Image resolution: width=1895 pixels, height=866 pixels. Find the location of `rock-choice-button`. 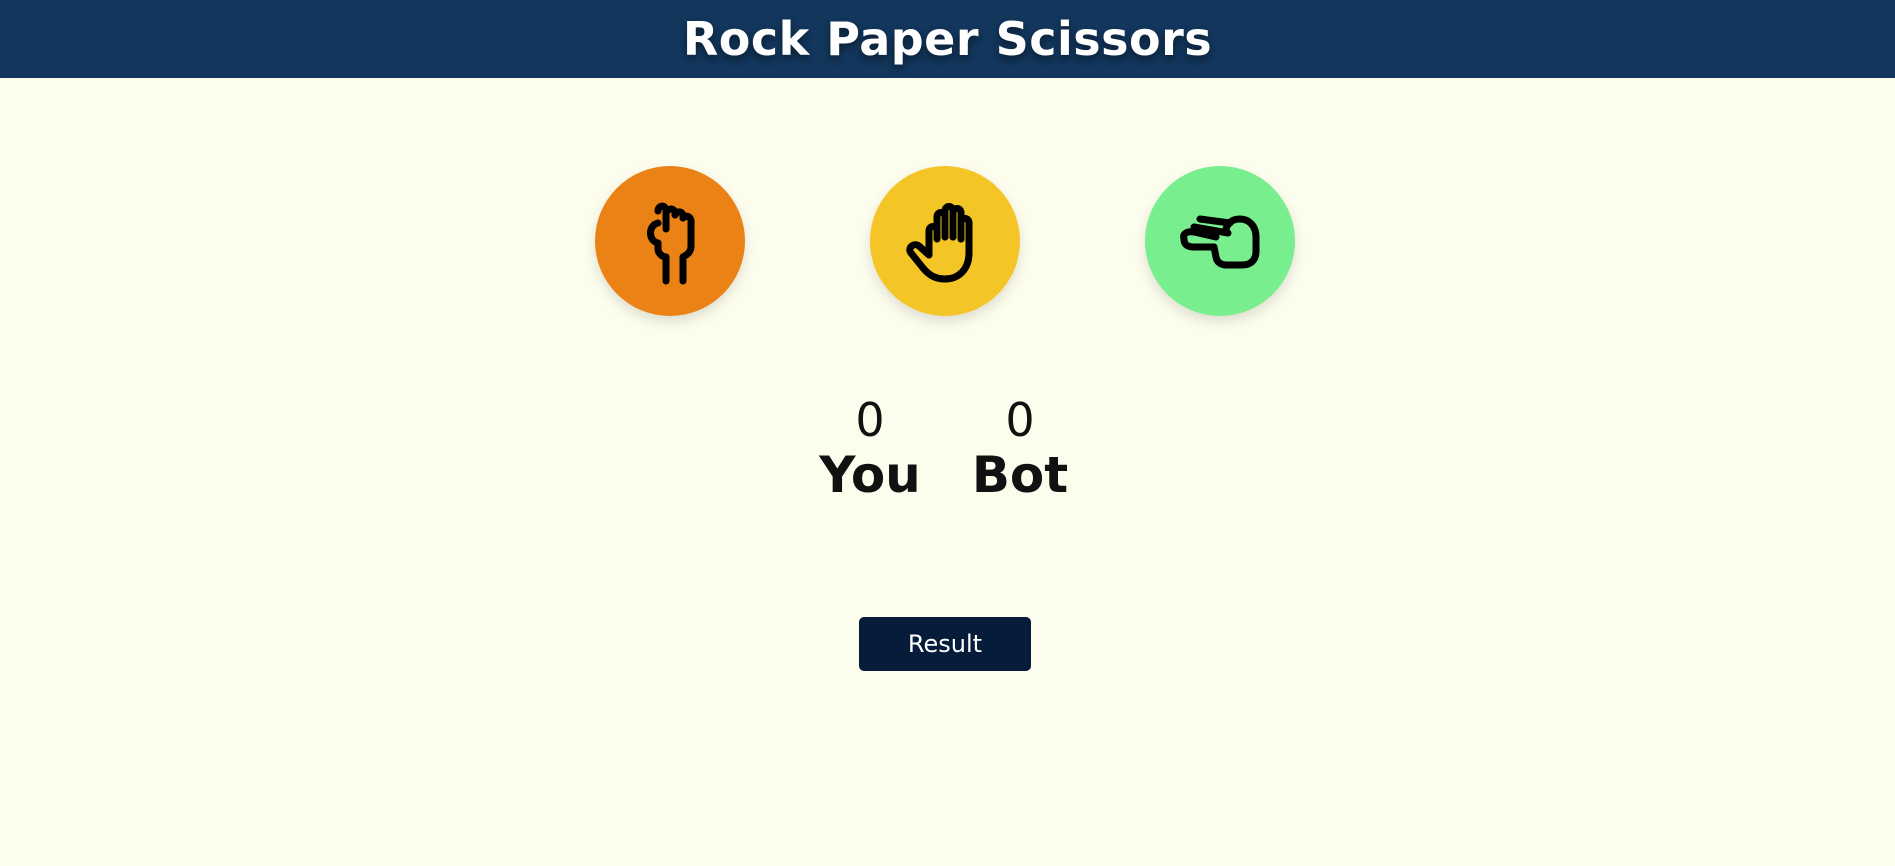

rock-choice-button is located at coordinates (670, 241).